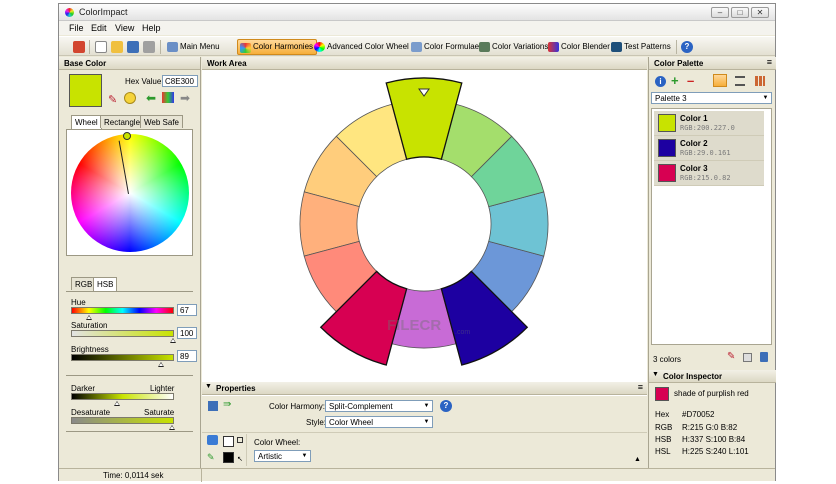  What do you see at coordinates (662, 414) in the screenshot?
I see `inspector-key-hex: Hex` at bounding box center [662, 414].